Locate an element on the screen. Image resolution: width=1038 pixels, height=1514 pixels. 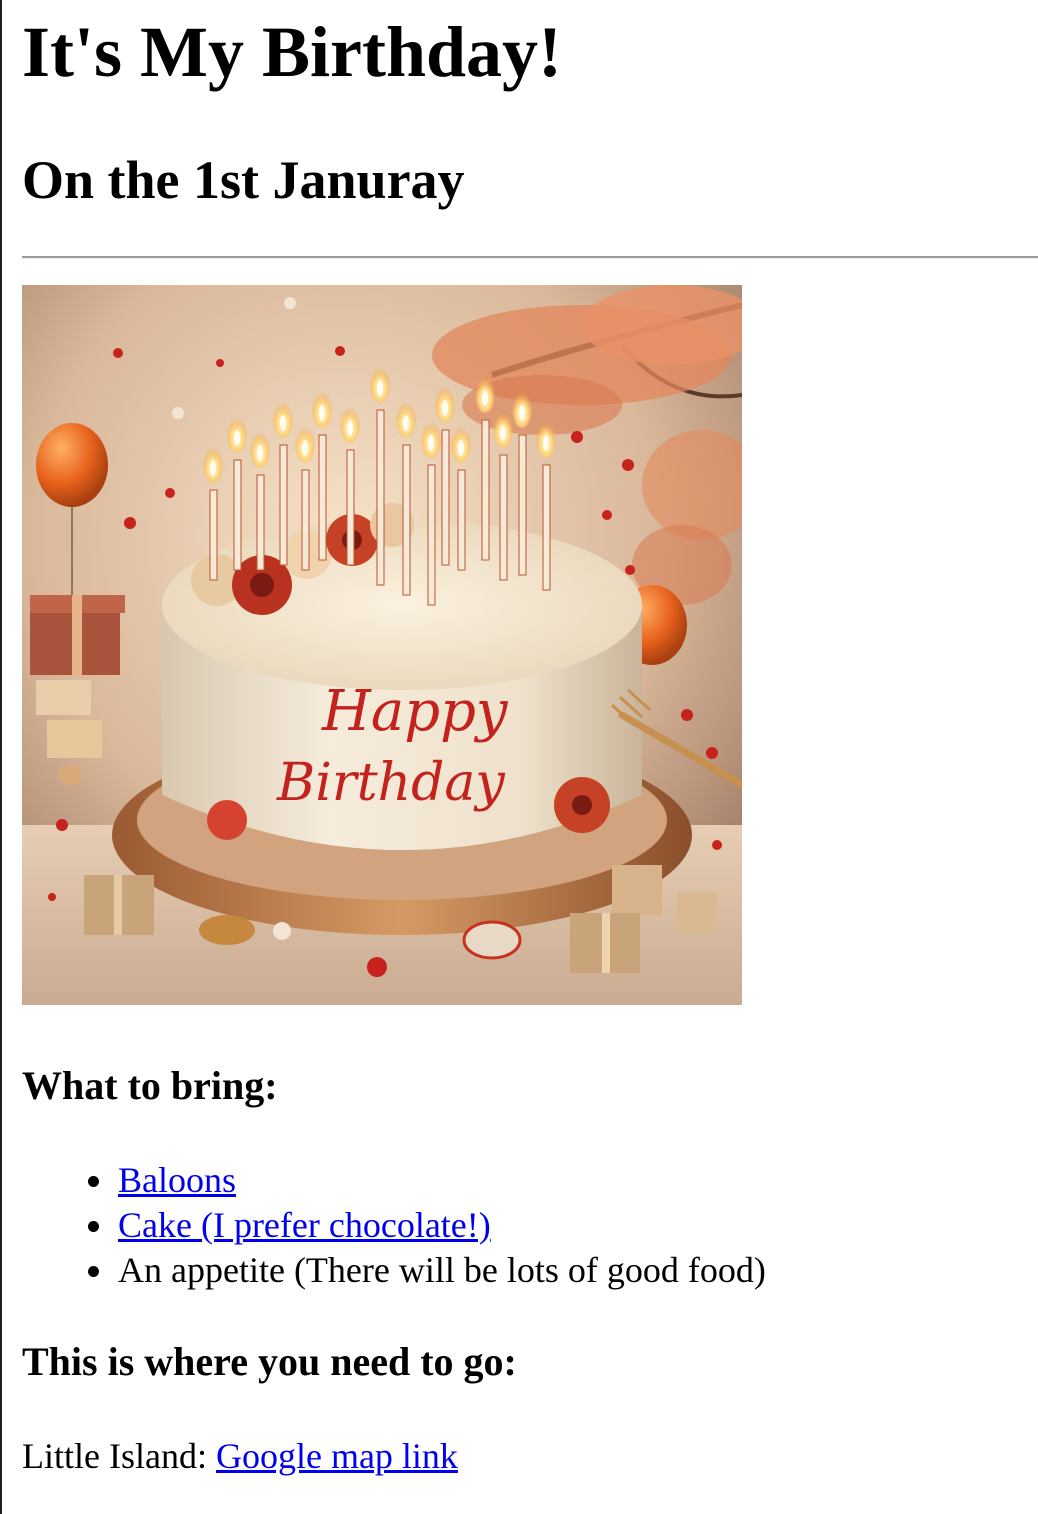
where-to-go-heading: This is where you need to go: is located at coordinates (269, 1361).